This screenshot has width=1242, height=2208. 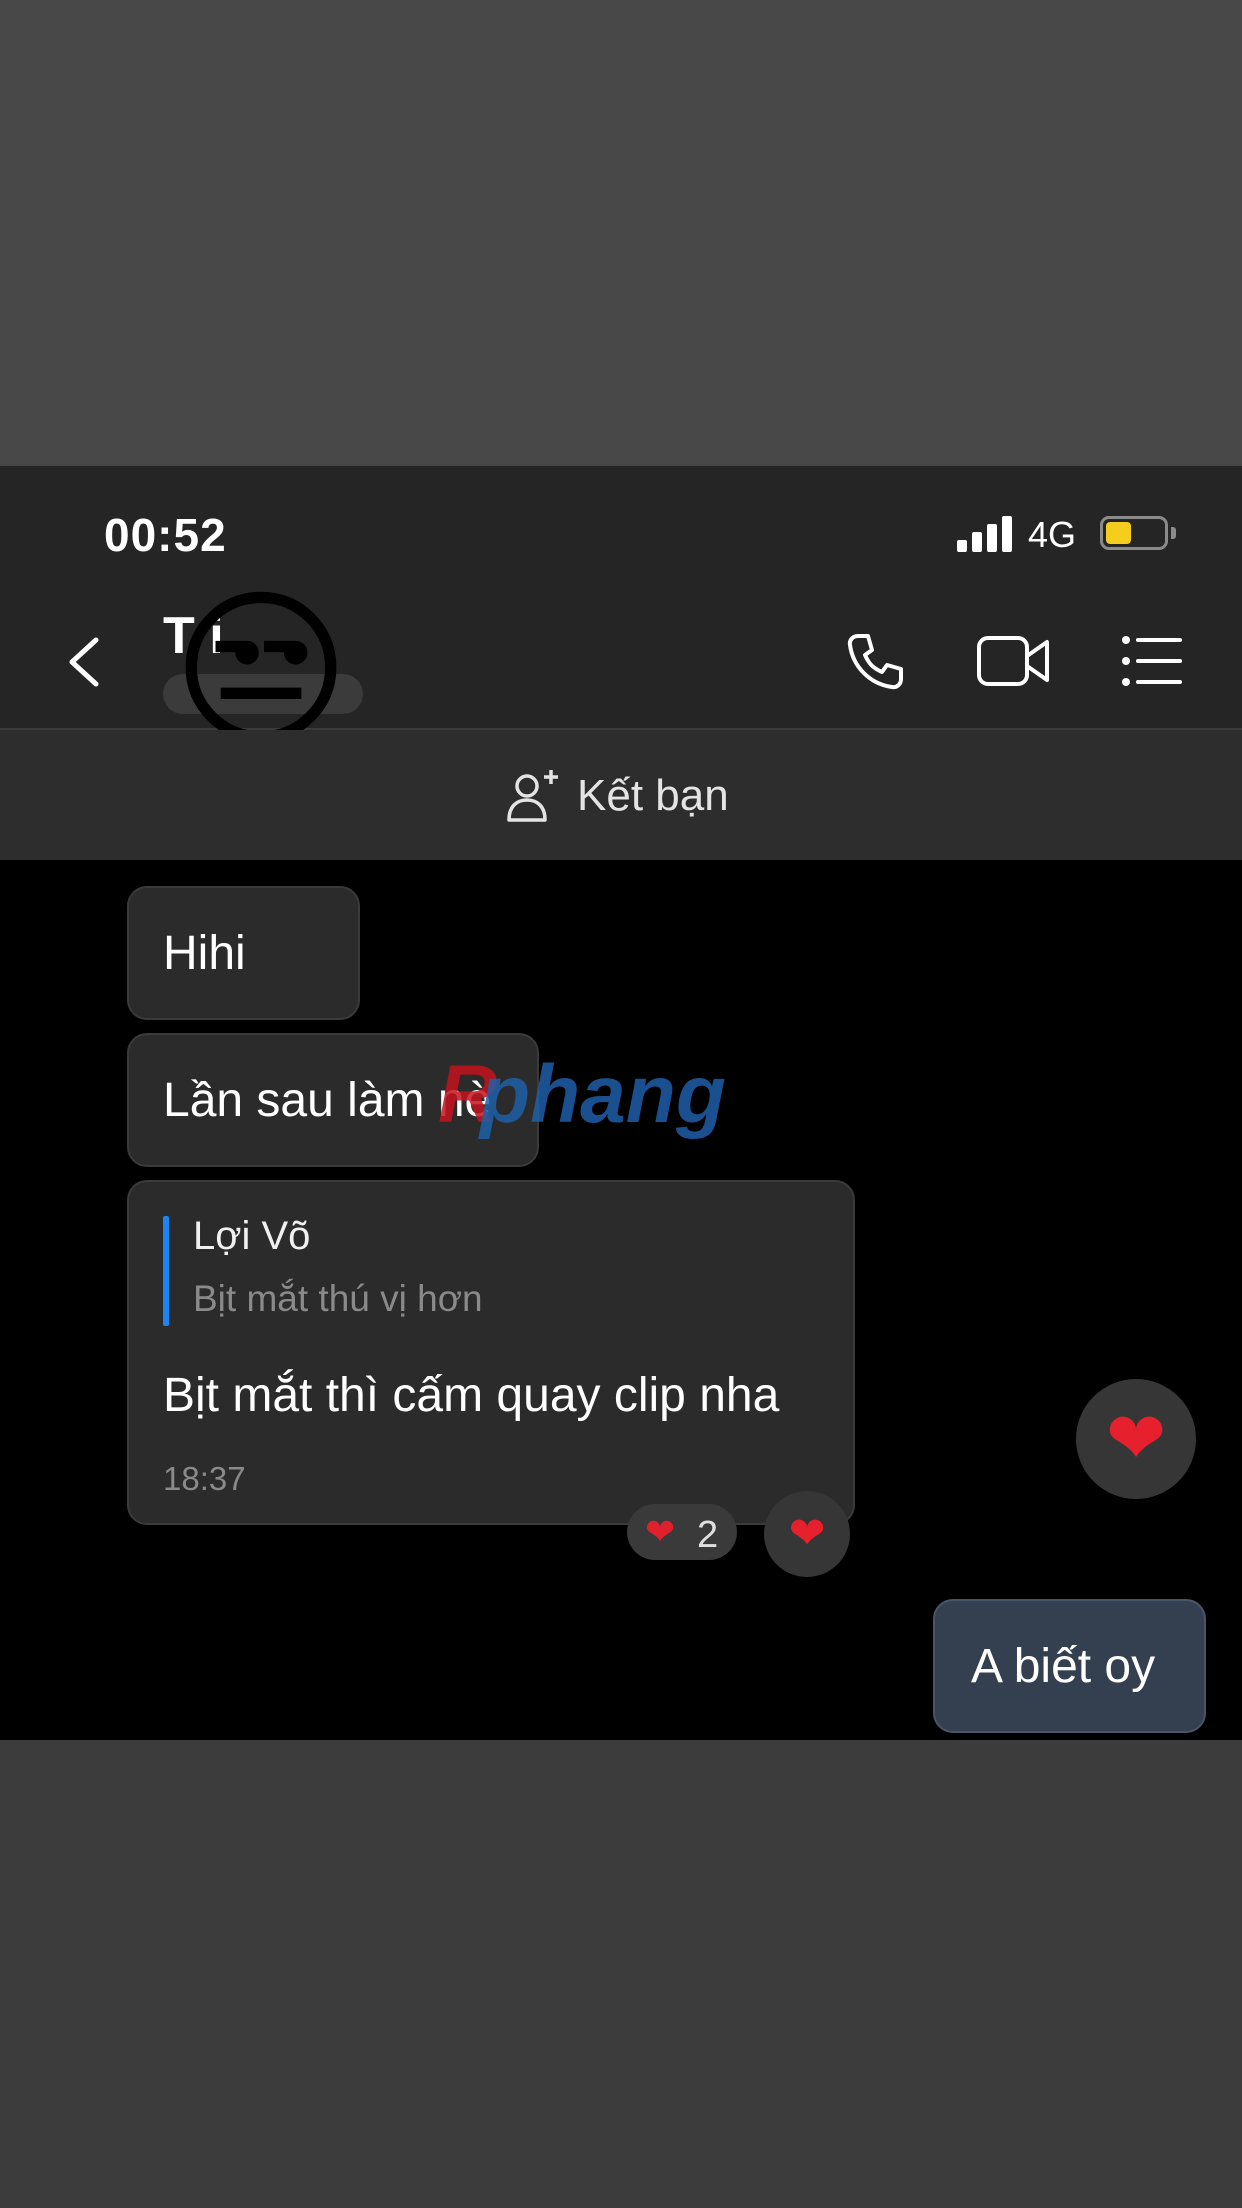 What do you see at coordinates (165, 535) in the screenshot?
I see `status-time: 00:52` at bounding box center [165, 535].